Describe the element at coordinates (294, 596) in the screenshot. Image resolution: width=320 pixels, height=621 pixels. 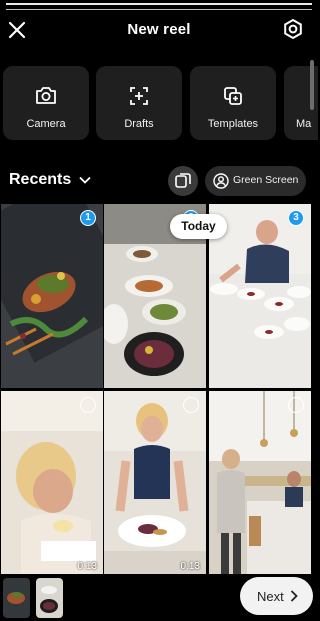
I see `chevron-right-icon` at that location.